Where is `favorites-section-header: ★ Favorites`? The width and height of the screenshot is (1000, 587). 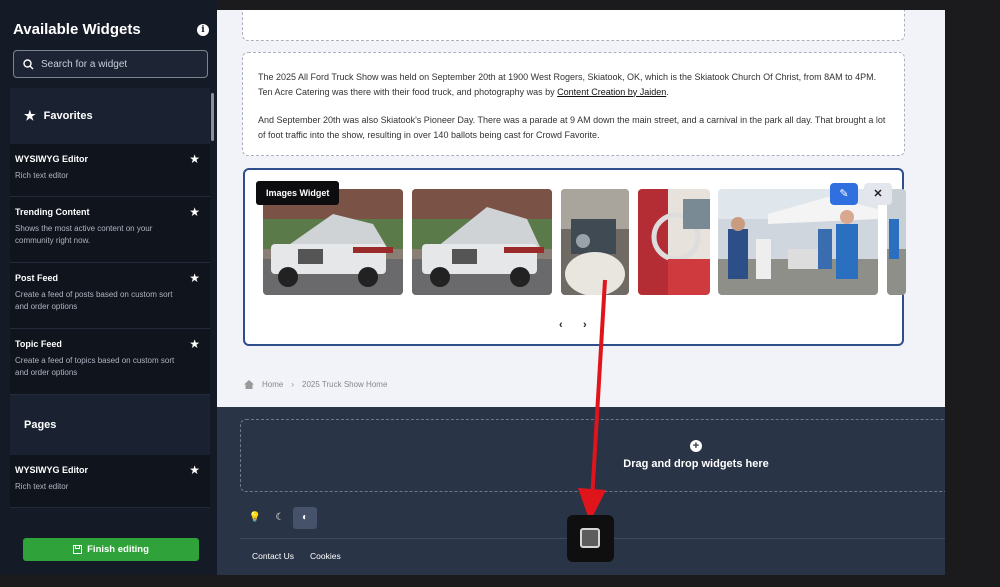
favorites-section-header: ★ Favorites is located at coordinates (110, 116).